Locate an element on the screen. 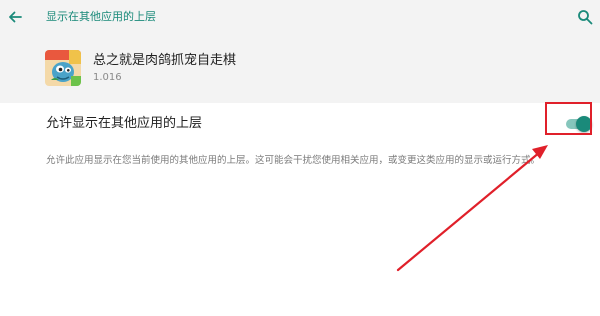 The image size is (600, 316). search-icon is located at coordinates (585, 17).